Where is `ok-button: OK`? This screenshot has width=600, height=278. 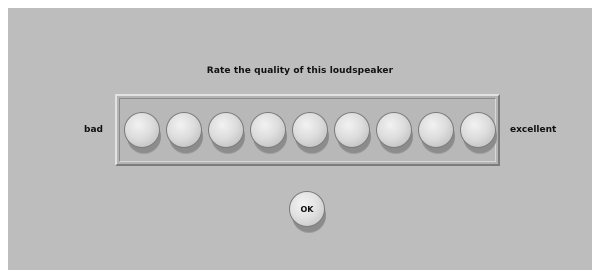
ok-button: OK is located at coordinates (307, 209).